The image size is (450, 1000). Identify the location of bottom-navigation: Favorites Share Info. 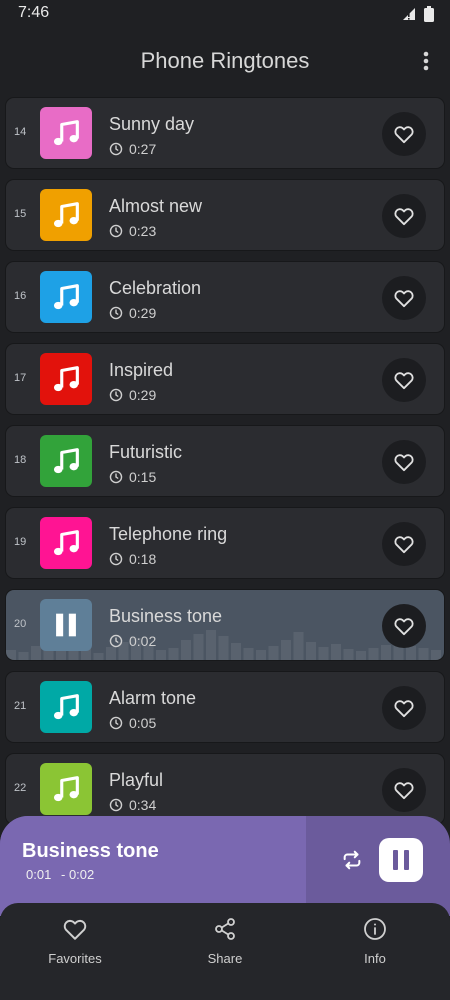
(225, 951).